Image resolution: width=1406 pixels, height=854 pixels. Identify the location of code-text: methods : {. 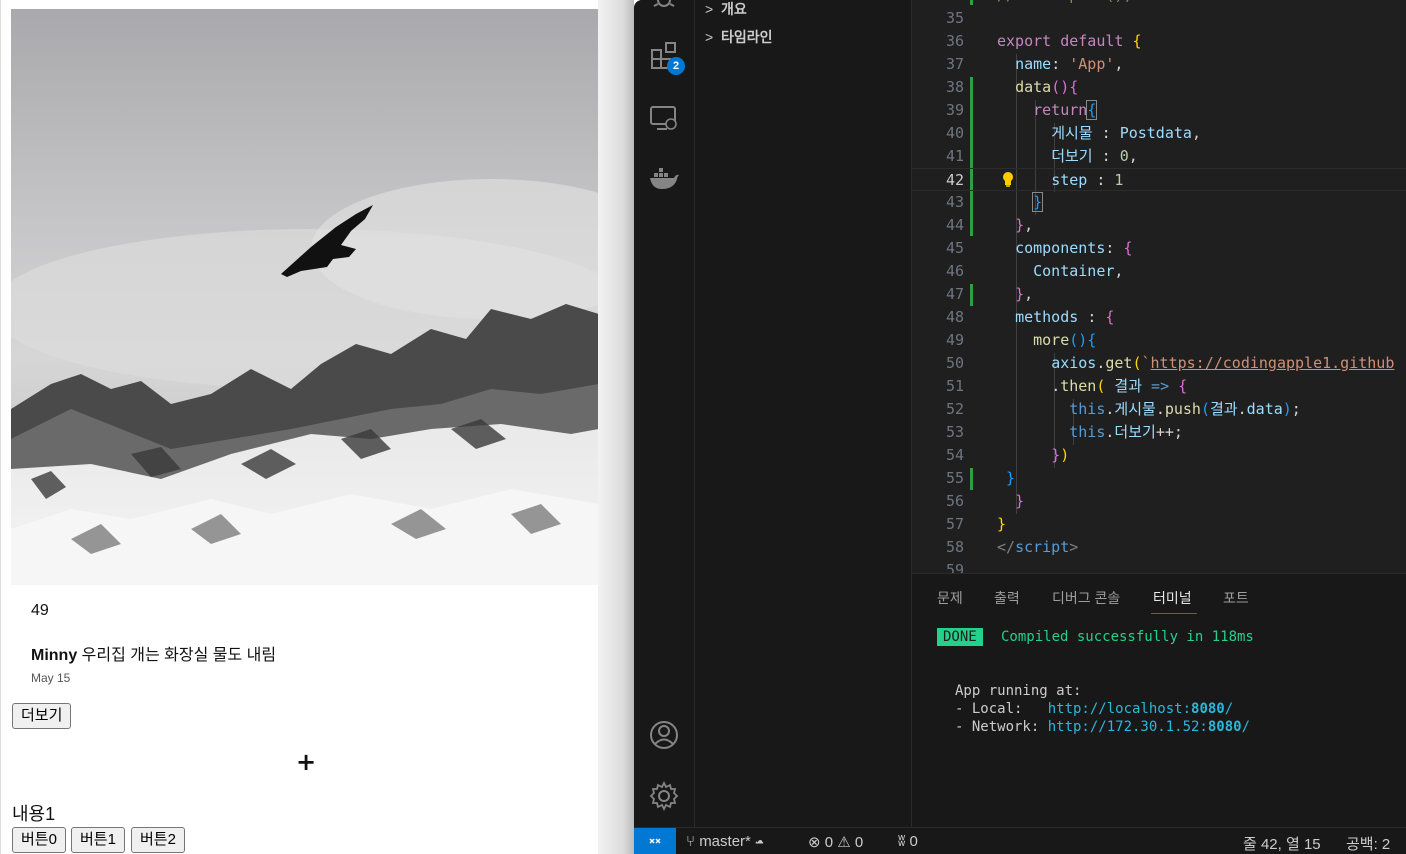
(1065, 317).